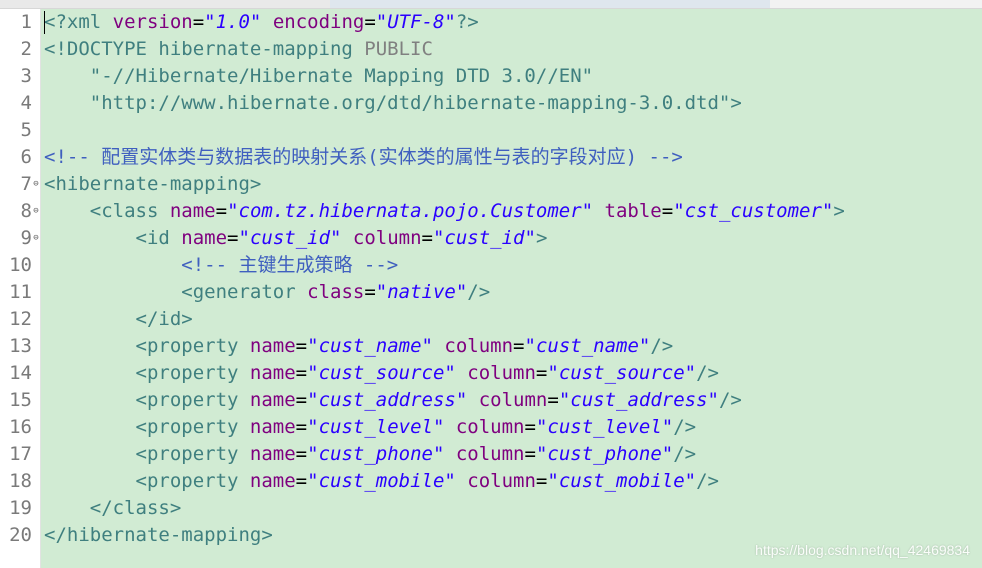  What do you see at coordinates (26, 49) in the screenshot?
I see `line-number: 2` at bounding box center [26, 49].